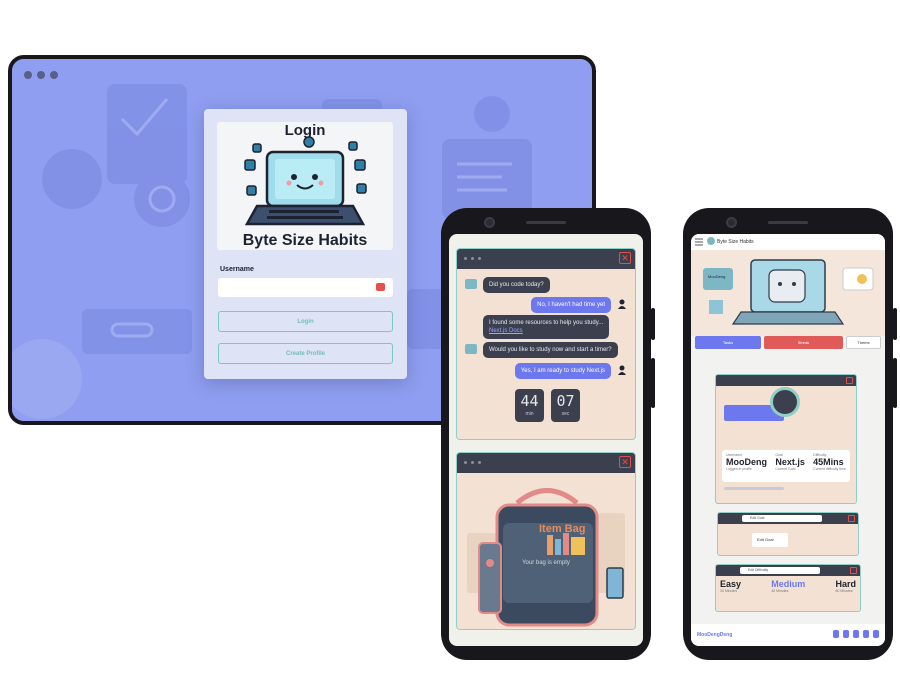 The image size is (900, 700). What do you see at coordinates (546, 563) in the screenshot?
I see `bag-empty-text: Your bag is empty` at bounding box center [546, 563].